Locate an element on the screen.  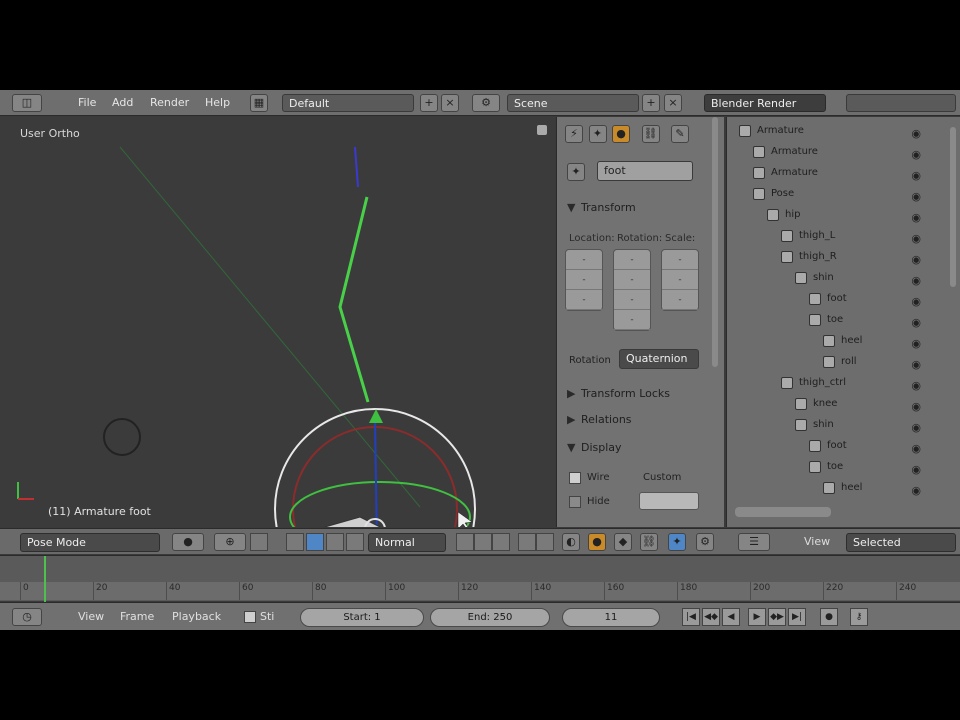
outliner-filter-dropdown: Selected is located at coordinates (901, 542).